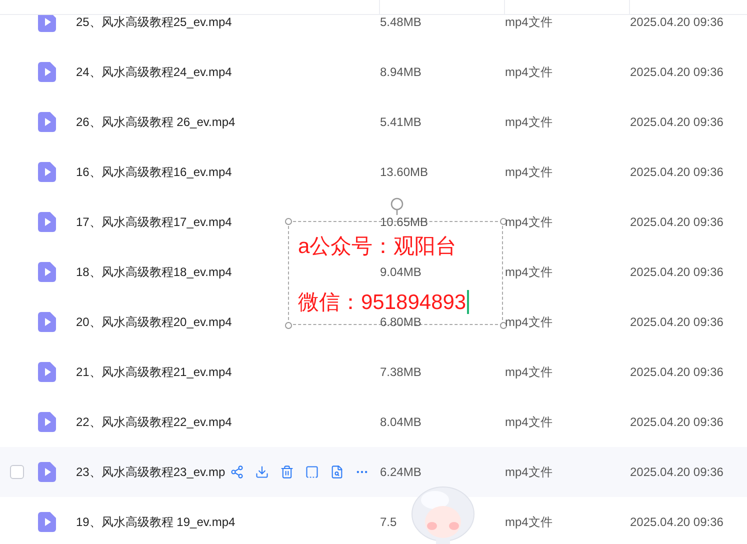 The height and width of the screenshot is (544, 747). Describe the element at coordinates (401, 72) in the screenshot. I see `file-size: 8.94MB` at that location.